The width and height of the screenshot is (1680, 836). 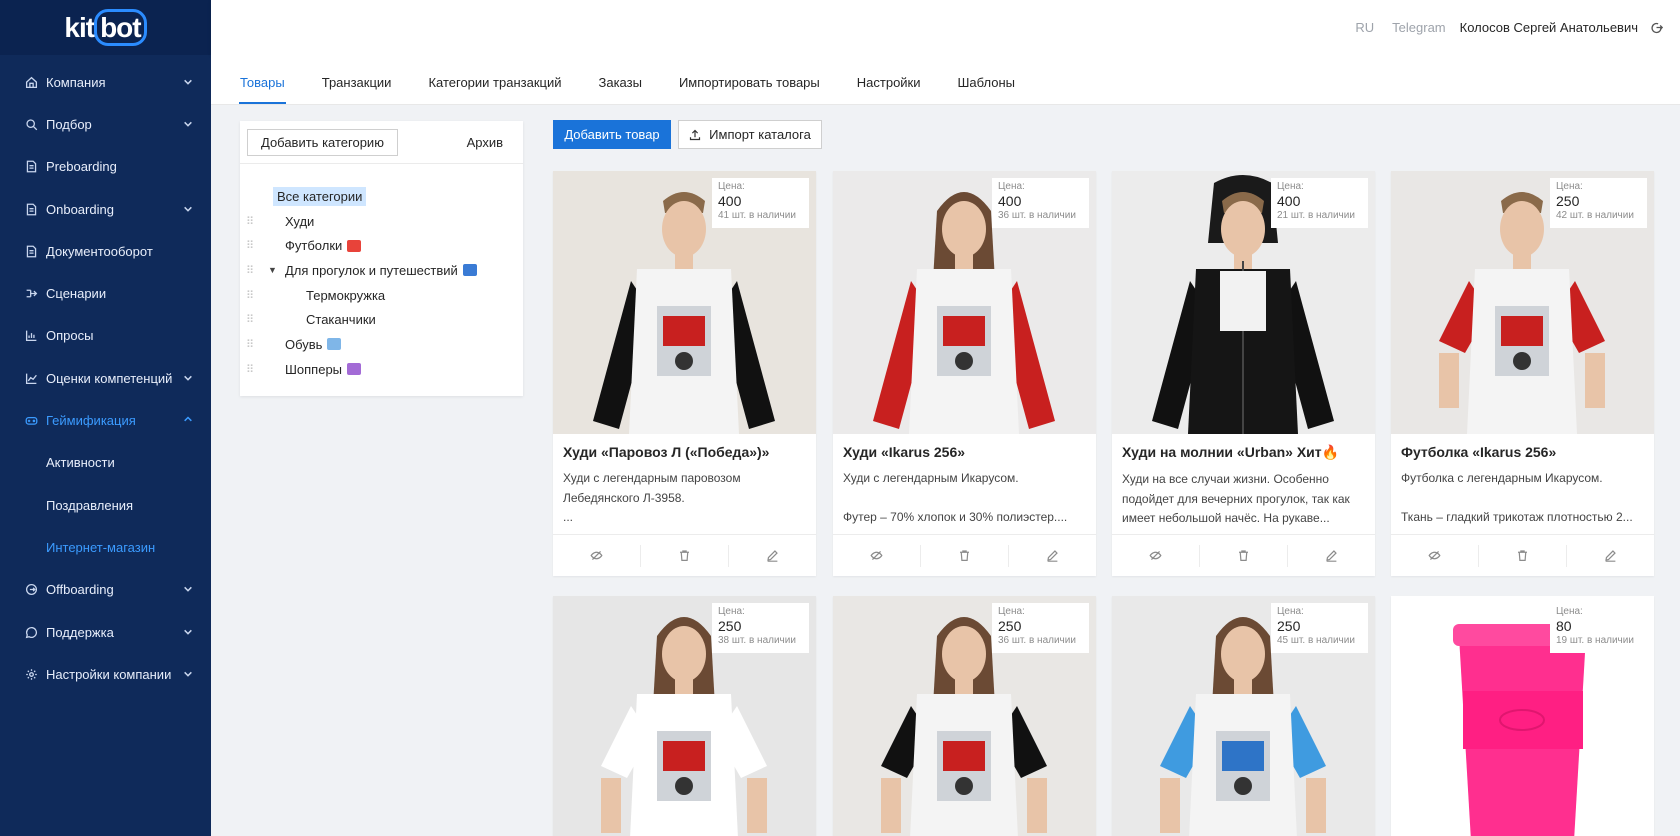 I want to click on sidebar-item-label: Компания, so click(x=76, y=82).